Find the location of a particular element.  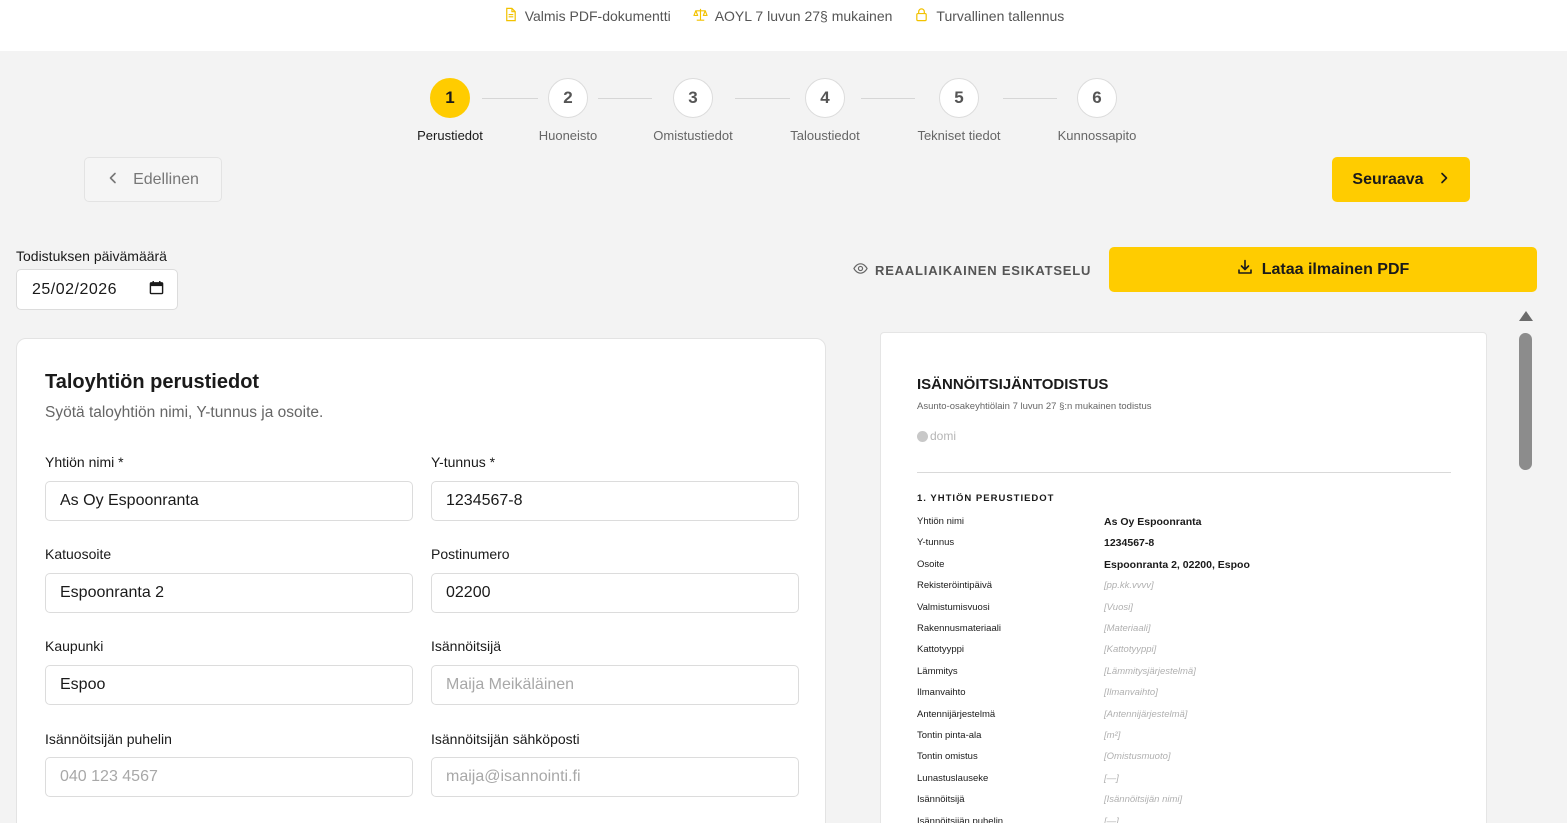

row-key: Kattotyyppi is located at coordinates (940, 650).